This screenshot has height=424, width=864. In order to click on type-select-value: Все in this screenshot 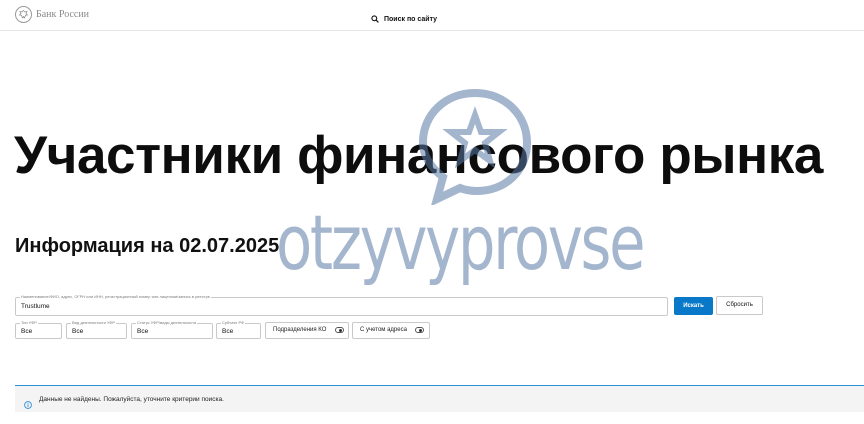, I will do `click(27, 331)`.